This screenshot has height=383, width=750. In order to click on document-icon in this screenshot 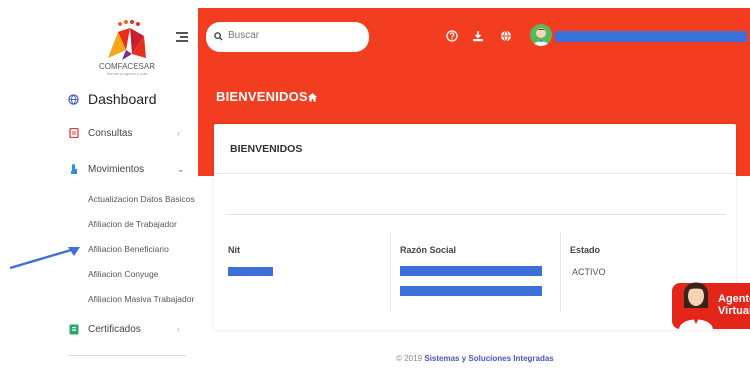, I will do `click(73, 133)`.